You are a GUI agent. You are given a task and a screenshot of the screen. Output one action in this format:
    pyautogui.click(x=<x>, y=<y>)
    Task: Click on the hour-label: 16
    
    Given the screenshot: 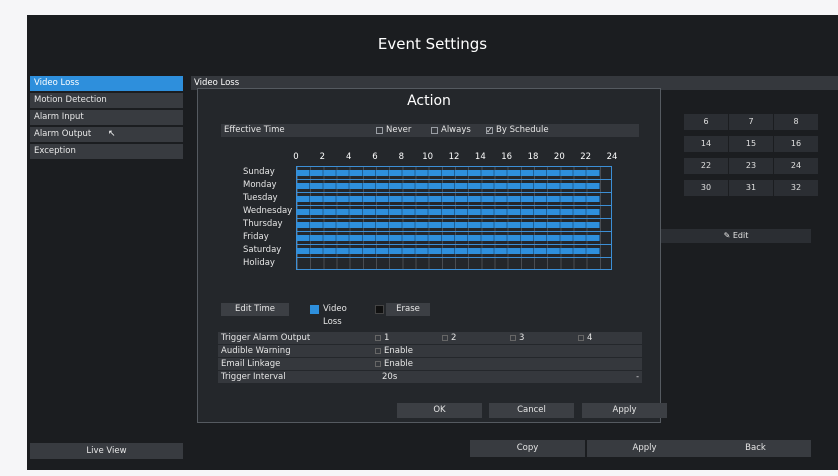 What is the action you would take?
    pyautogui.click(x=507, y=157)
    